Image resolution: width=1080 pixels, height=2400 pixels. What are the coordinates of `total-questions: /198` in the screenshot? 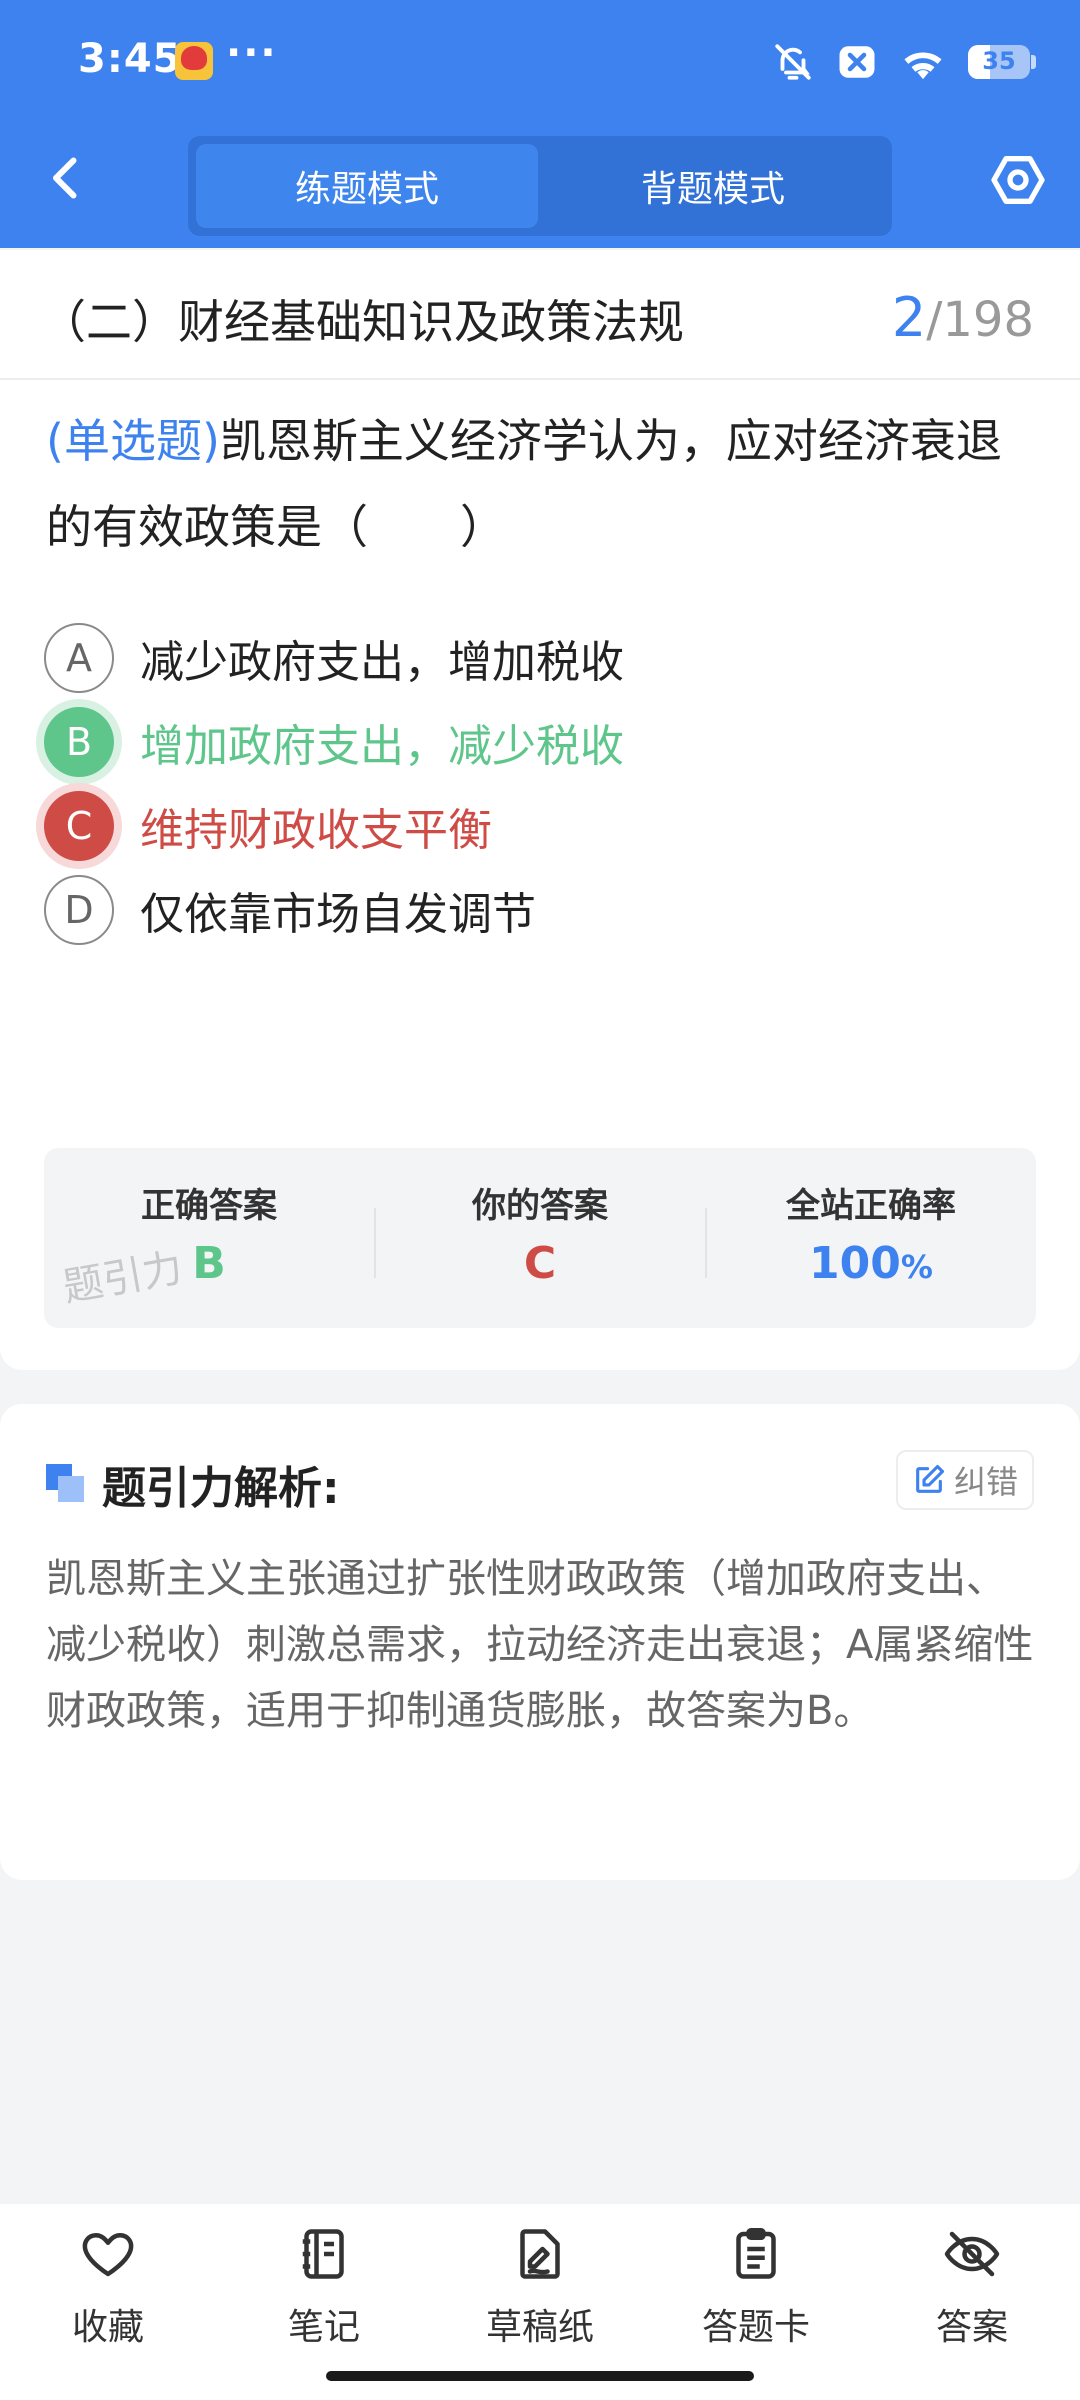 It's located at (980, 320).